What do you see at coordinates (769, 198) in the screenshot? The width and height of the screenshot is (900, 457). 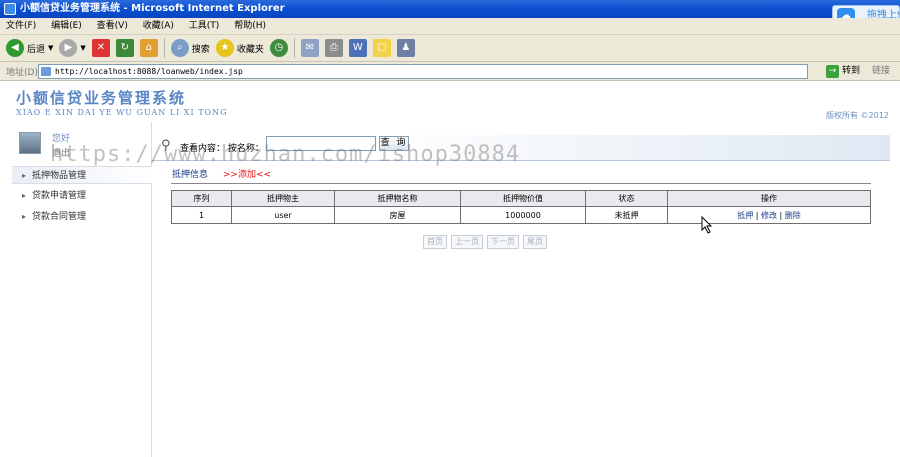 I see `column-header: 操作` at bounding box center [769, 198].